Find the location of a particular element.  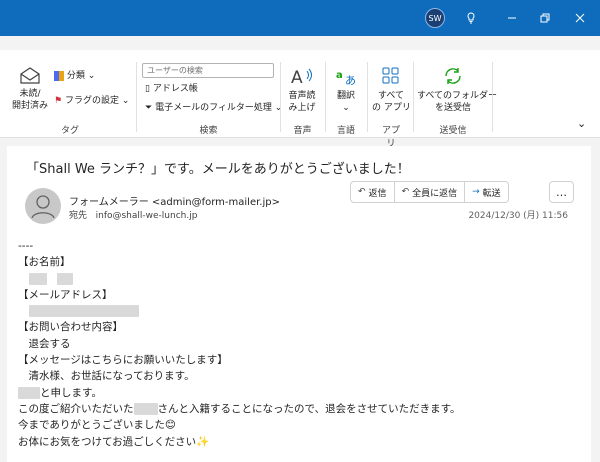

all-apps-label: すべて の アプリ is located at coordinates (391, 102).